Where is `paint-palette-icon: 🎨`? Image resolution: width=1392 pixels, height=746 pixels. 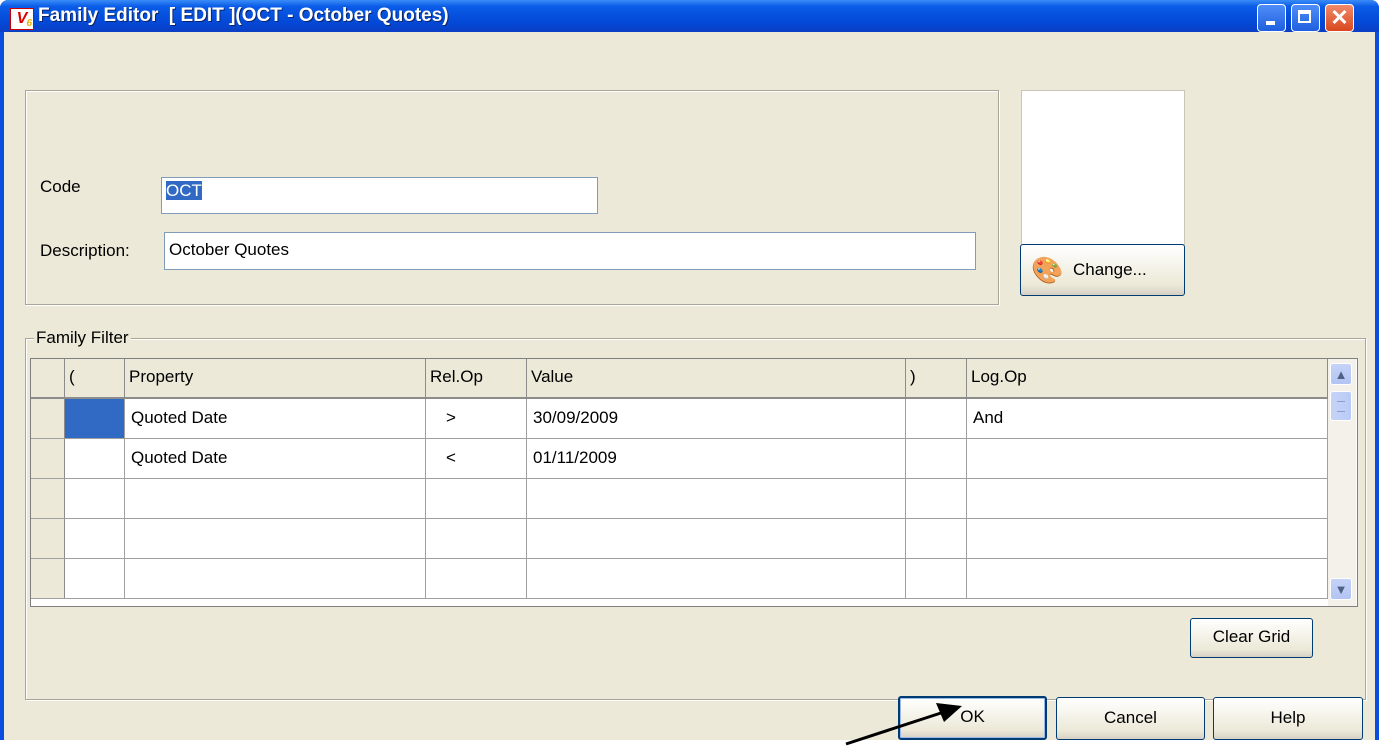
paint-palette-icon: 🎨 is located at coordinates (1047, 270).